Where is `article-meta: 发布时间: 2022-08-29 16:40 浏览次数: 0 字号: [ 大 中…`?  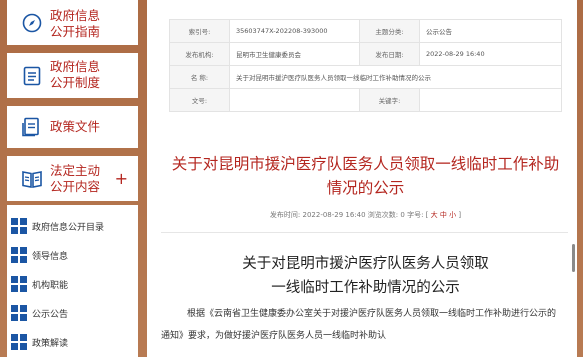
article-meta: 发布时间: 2022-08-29 16:40 浏览次数: 0 字号: [ 大 中… is located at coordinates (365, 215).